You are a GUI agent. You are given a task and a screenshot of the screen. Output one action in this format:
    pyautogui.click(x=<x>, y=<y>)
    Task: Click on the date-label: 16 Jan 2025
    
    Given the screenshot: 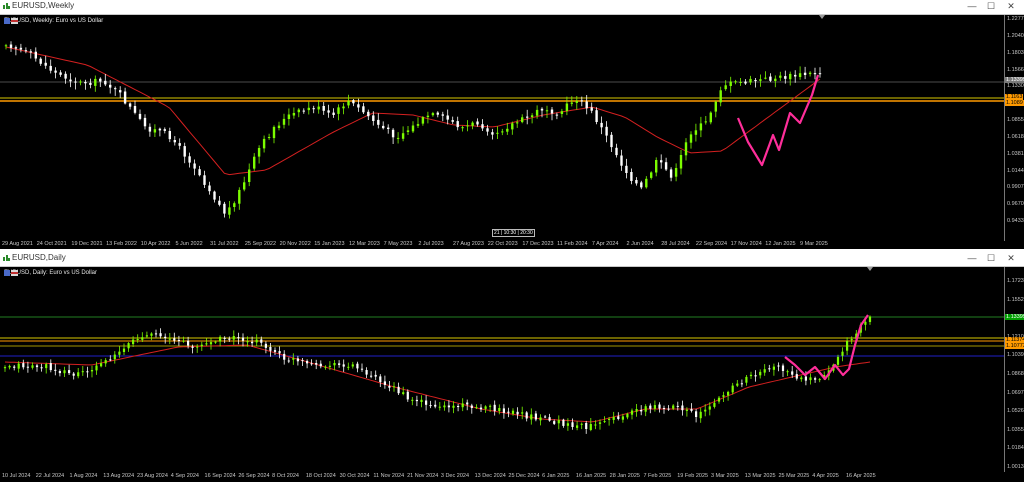 What is the action you would take?
    pyautogui.click(x=591, y=476)
    